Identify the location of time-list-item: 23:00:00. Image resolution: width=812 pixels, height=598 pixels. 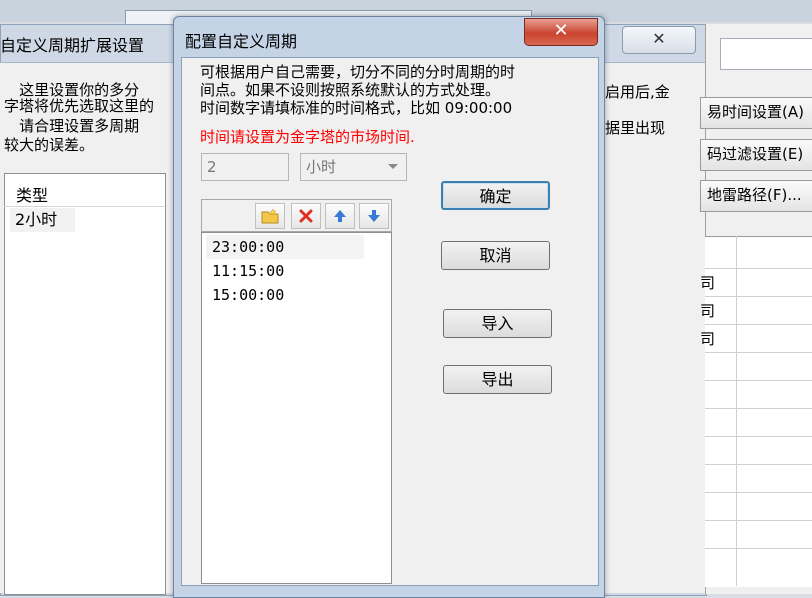
(285, 247).